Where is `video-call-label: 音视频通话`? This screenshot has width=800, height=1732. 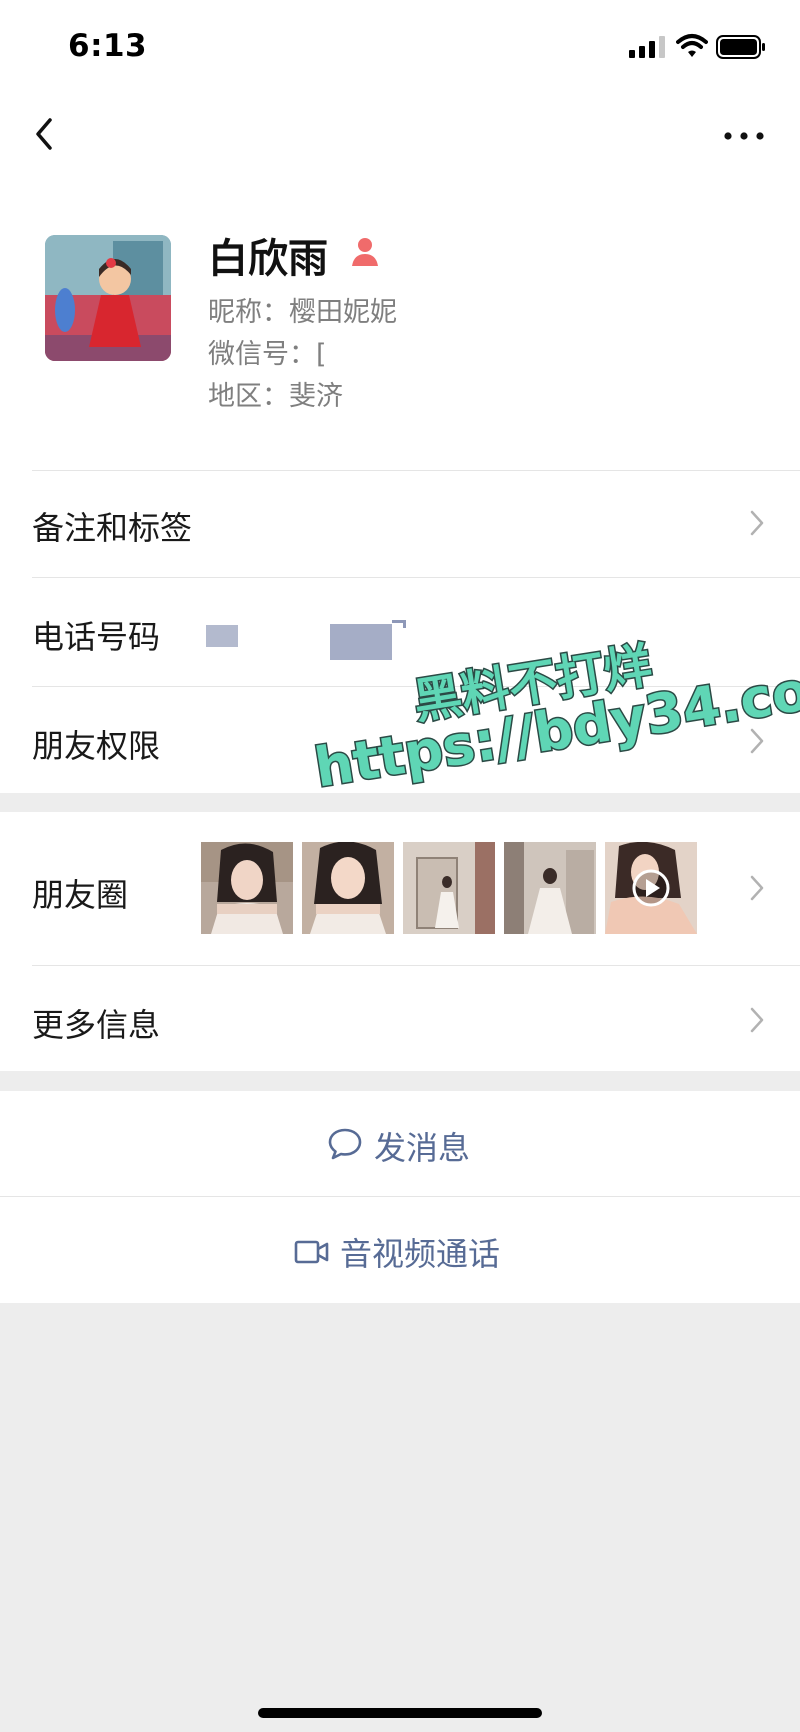 video-call-label: 音视频通话 is located at coordinates (420, 1254).